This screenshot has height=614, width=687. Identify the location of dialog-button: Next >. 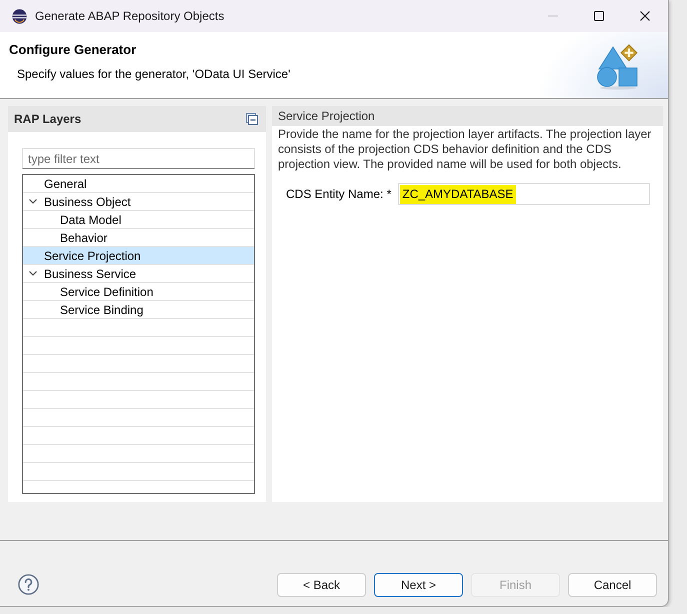
(418, 585).